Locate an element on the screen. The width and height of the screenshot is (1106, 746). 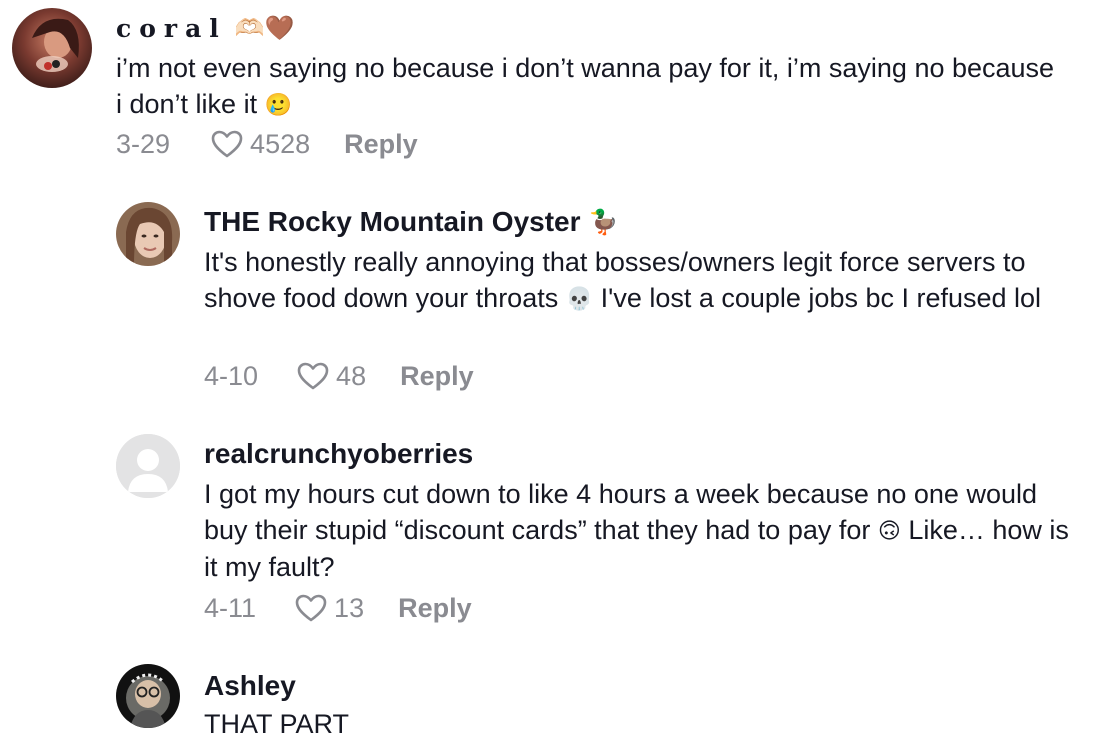
like-button: 4528 is located at coordinates (260, 144).